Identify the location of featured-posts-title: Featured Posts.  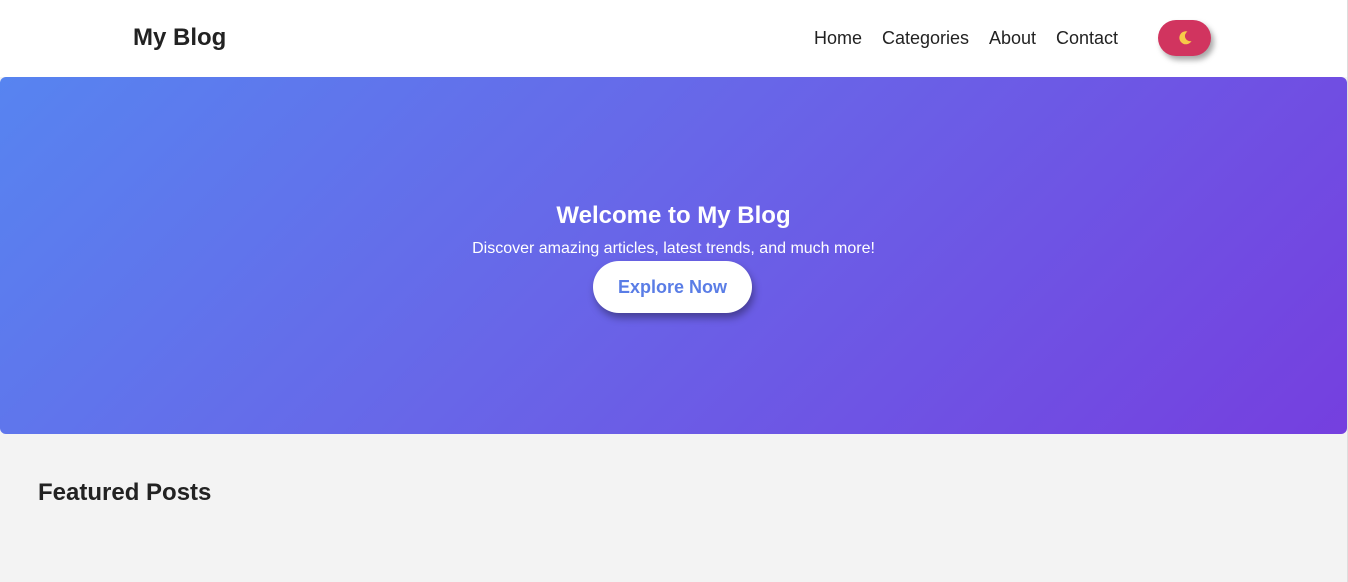
(125, 492).